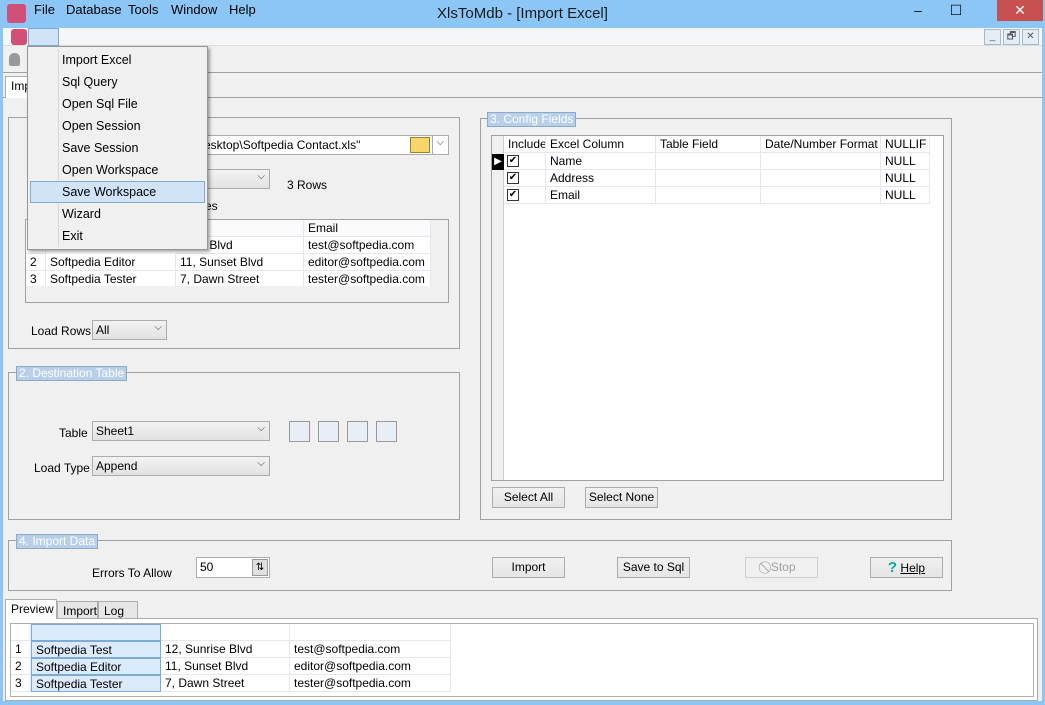 This screenshot has height=705, width=1045. What do you see at coordinates (653, 567) in the screenshot?
I see `save-to-sql-button: Save to Sql` at bounding box center [653, 567].